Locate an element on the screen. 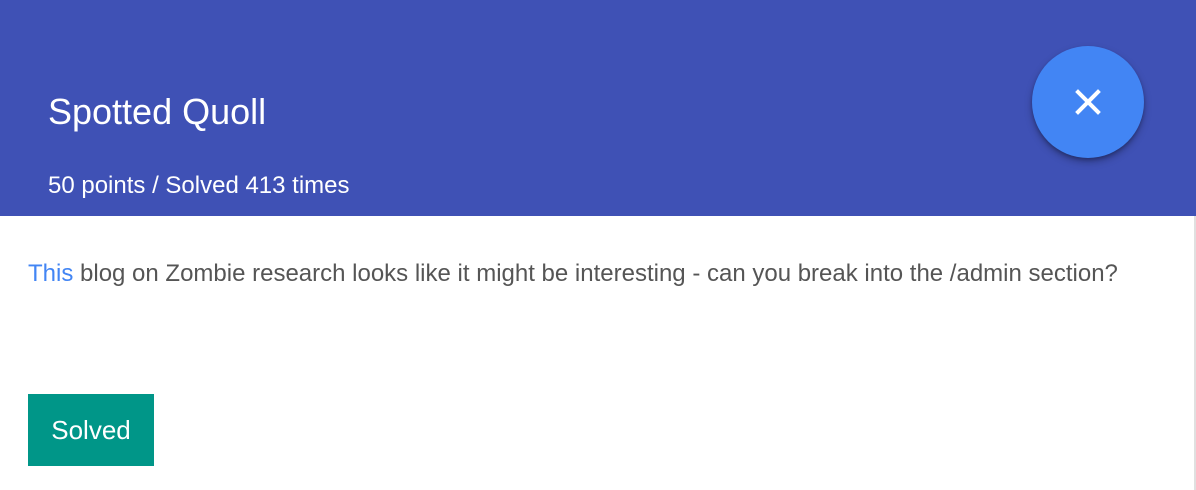 The image size is (1196, 490). close-icon is located at coordinates (1088, 102).